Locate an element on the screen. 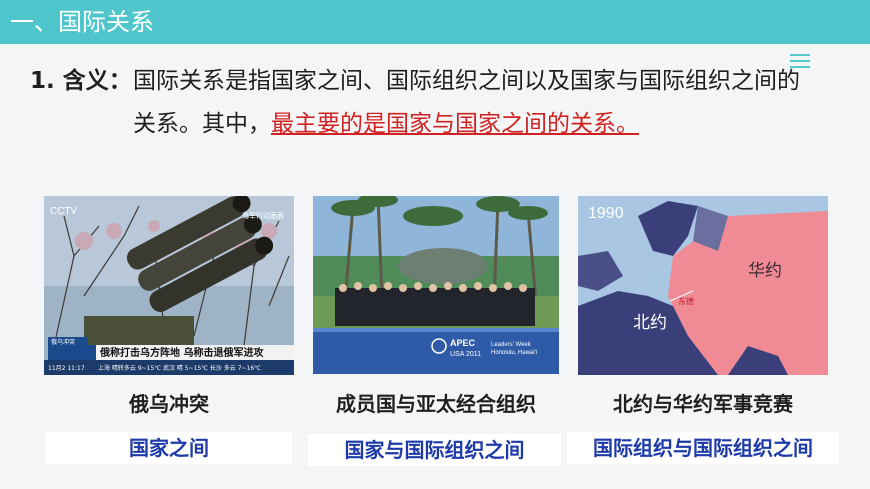  apec-banner-sub: USA 2011 is located at coordinates (465, 354).